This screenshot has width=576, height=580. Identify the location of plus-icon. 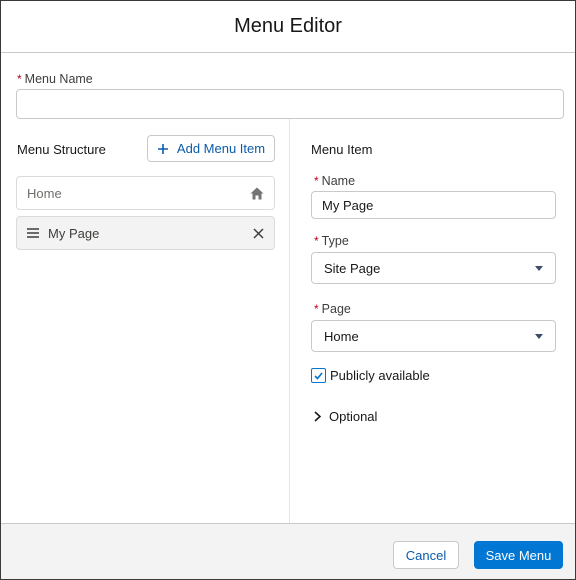
(162, 148).